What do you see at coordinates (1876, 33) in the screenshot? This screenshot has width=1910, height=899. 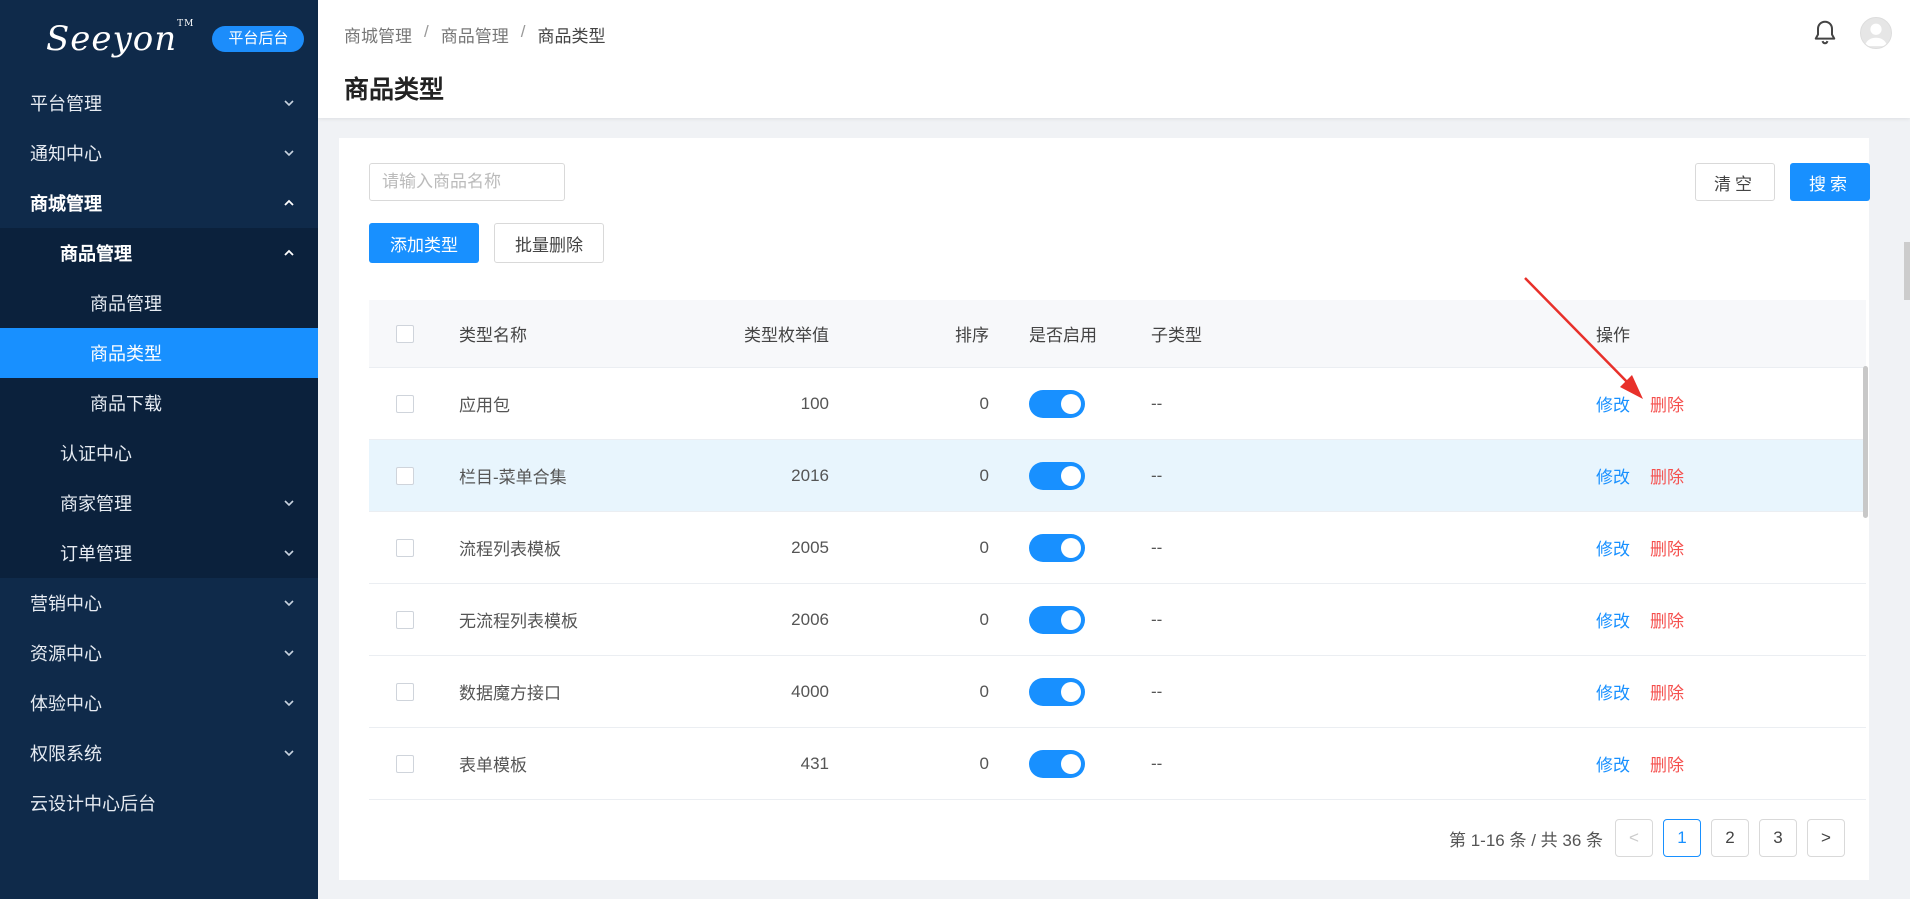 I see `avatar` at bounding box center [1876, 33].